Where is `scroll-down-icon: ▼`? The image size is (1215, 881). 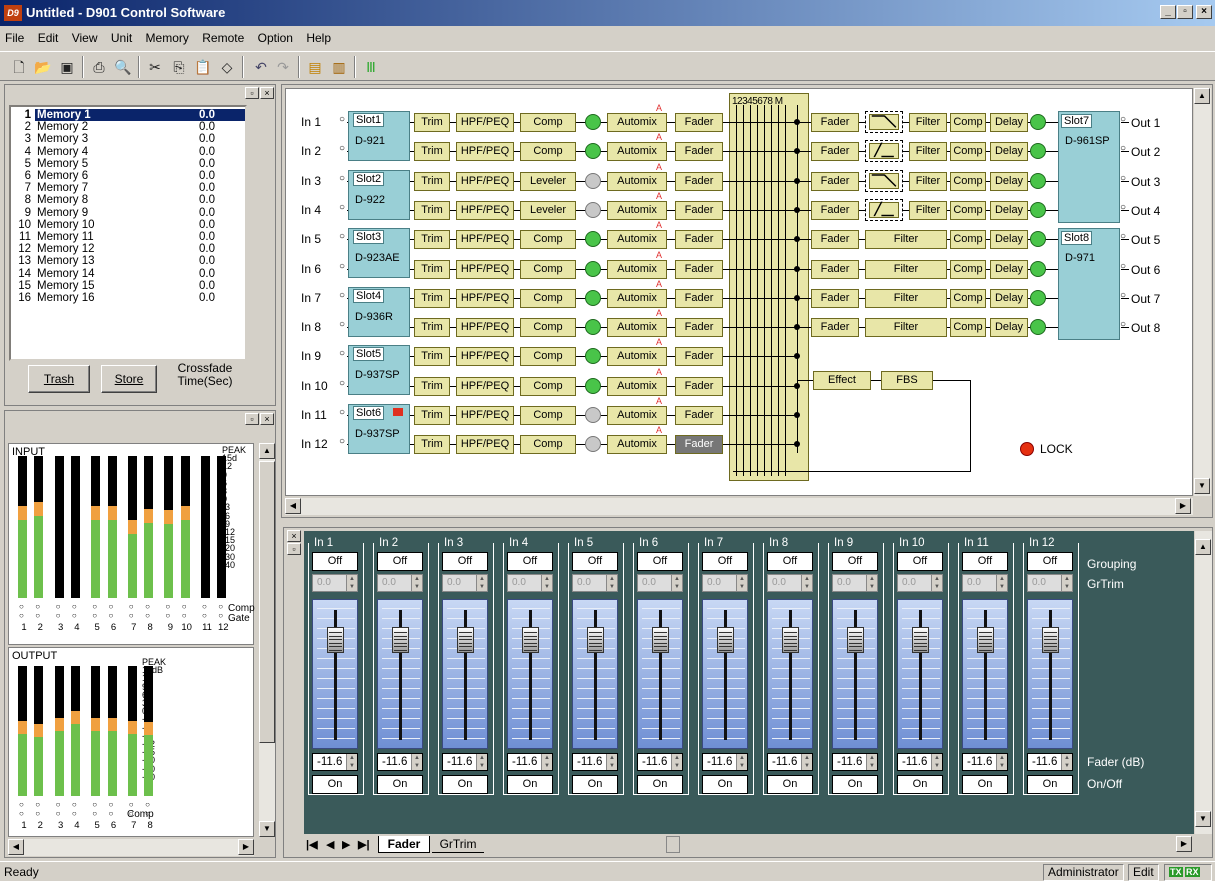
scroll-down-icon: ▼ is located at coordinates (1203, 819).